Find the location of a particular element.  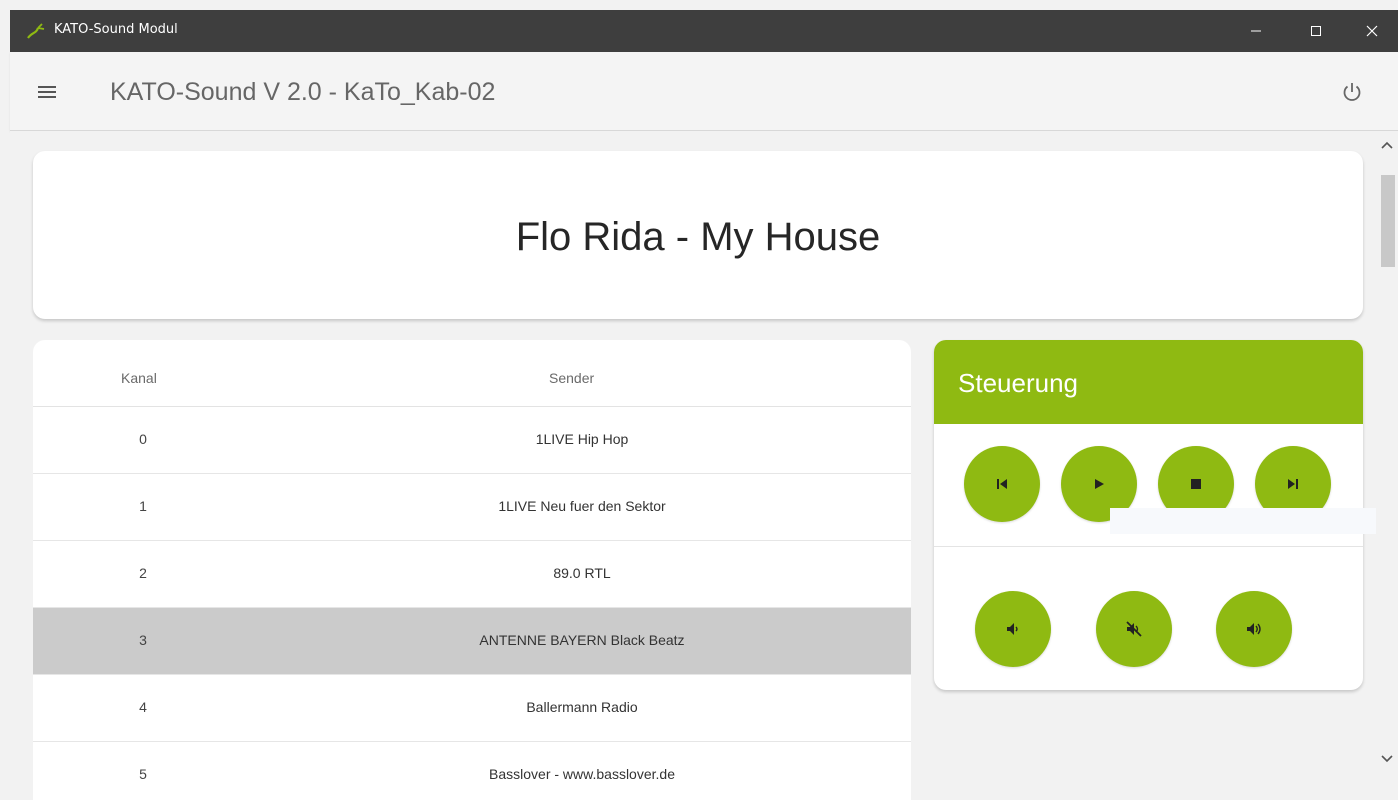

sender-cell: 89.0 RTL is located at coordinates (582, 573).